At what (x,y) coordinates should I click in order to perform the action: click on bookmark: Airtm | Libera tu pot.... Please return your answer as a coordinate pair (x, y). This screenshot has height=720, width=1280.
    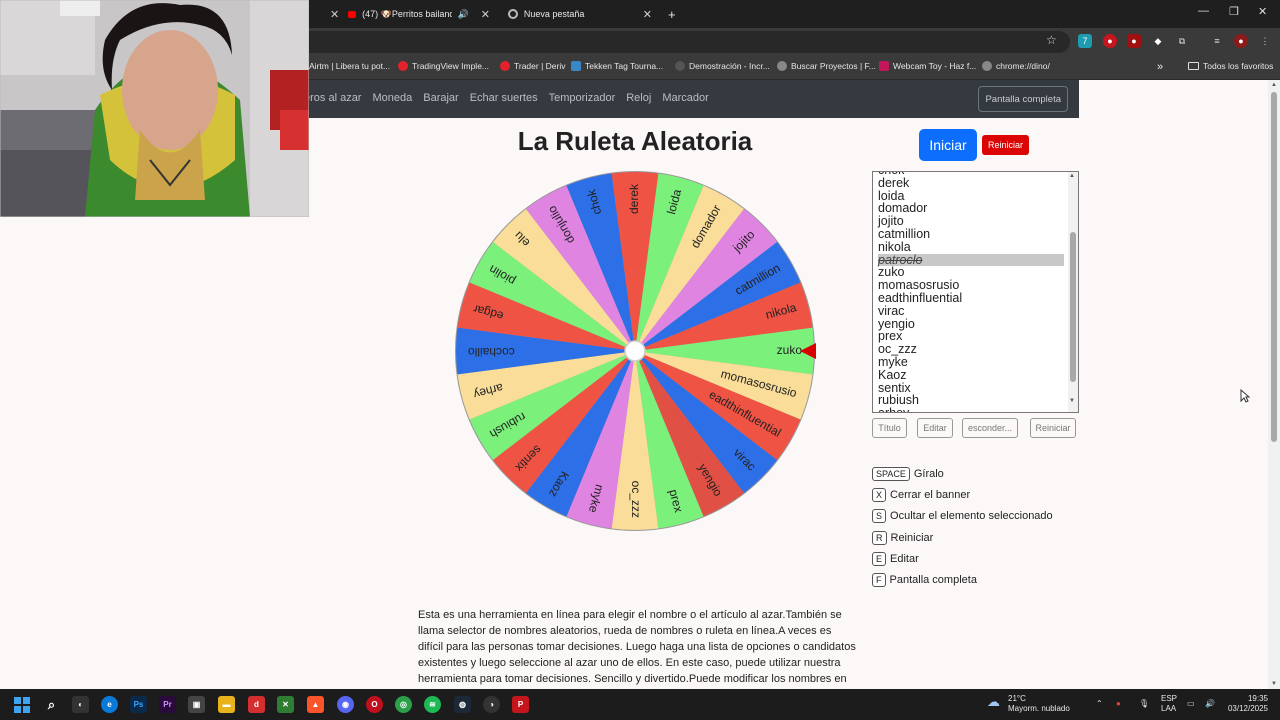
    Looking at the image, I should click on (349, 66).